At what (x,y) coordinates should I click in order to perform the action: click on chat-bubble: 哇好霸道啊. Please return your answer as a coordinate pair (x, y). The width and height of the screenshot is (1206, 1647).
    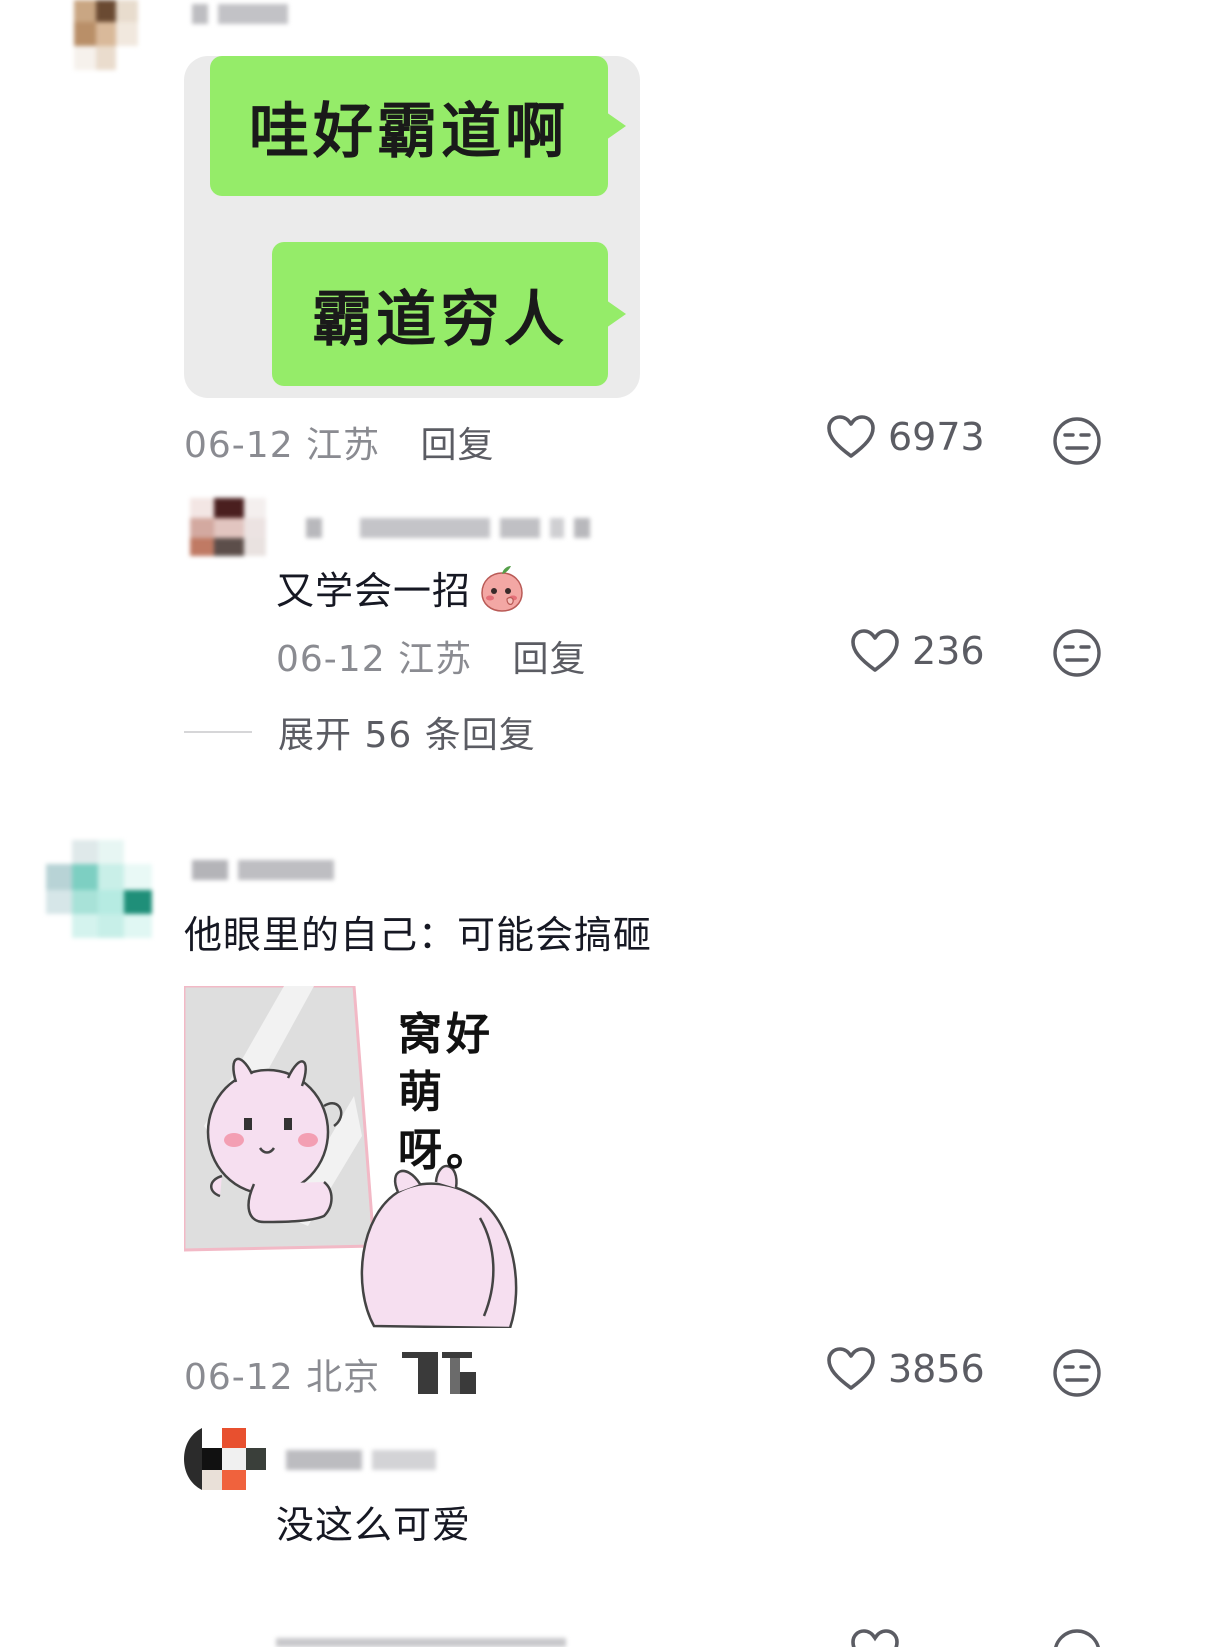
    Looking at the image, I should click on (409, 126).